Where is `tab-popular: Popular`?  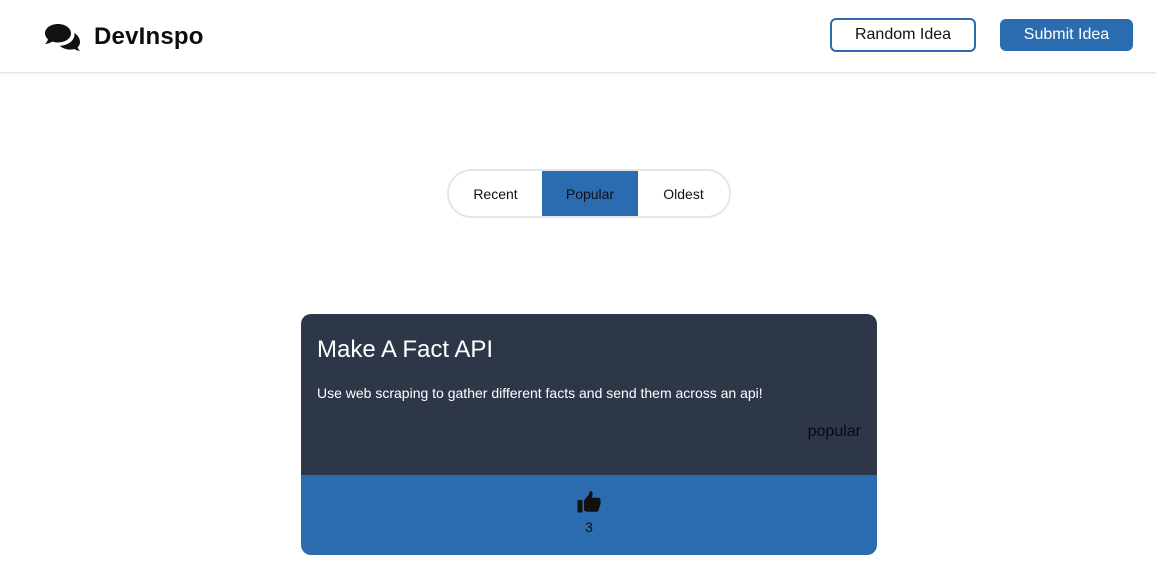
tab-popular: Popular is located at coordinates (590, 193).